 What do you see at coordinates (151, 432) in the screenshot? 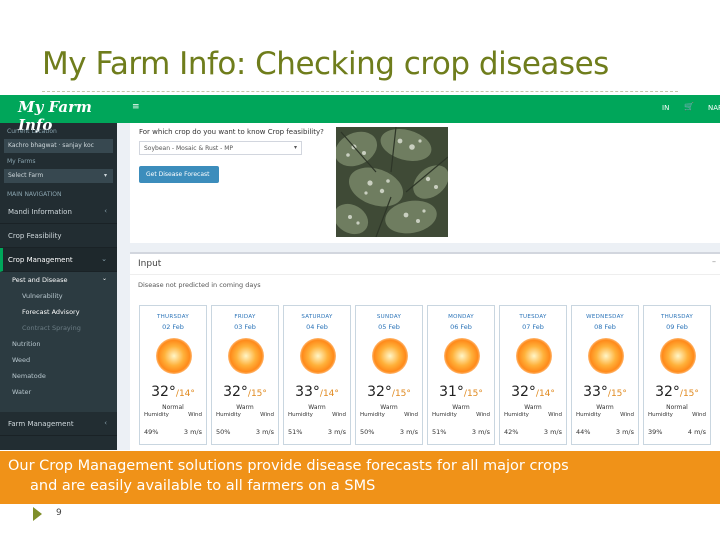
I see `humidity-value: 49%` at bounding box center [151, 432].